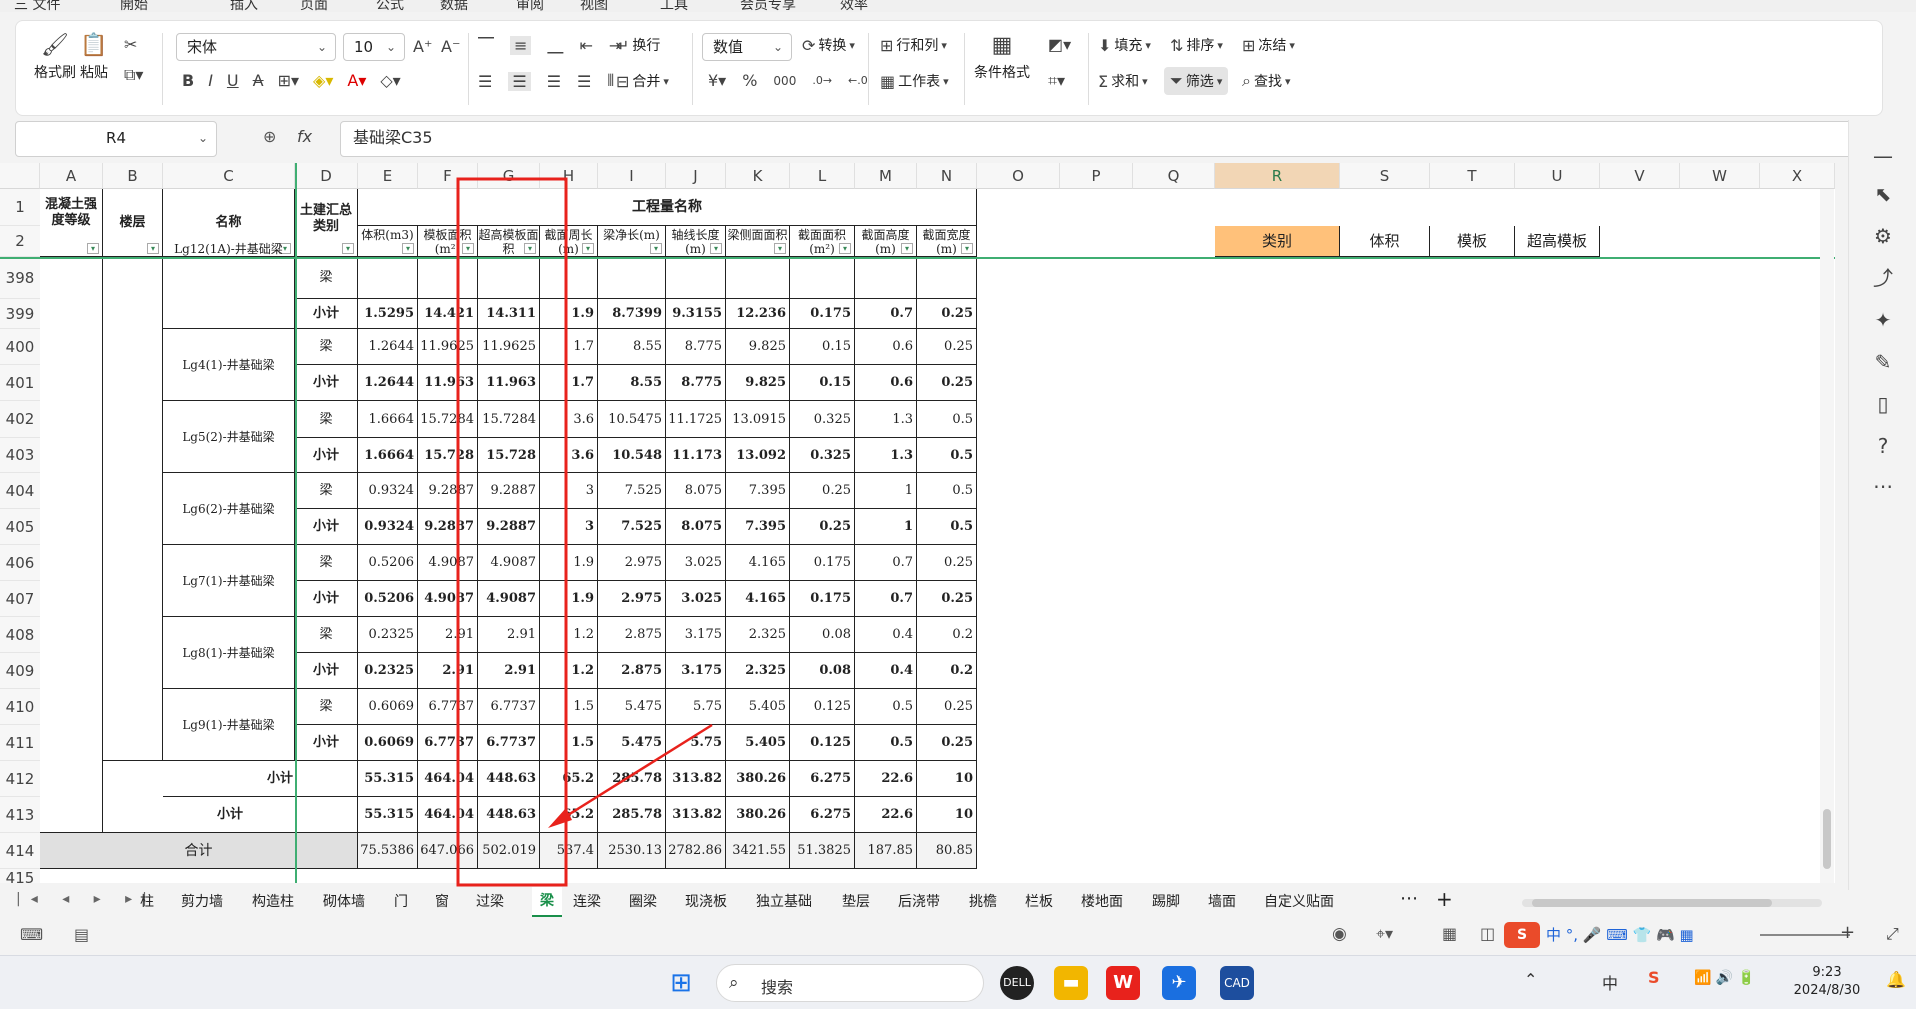 This screenshot has height=1009, width=1916. What do you see at coordinates (569, 419) in the screenshot?
I see `value-cell: 3.6` at bounding box center [569, 419].